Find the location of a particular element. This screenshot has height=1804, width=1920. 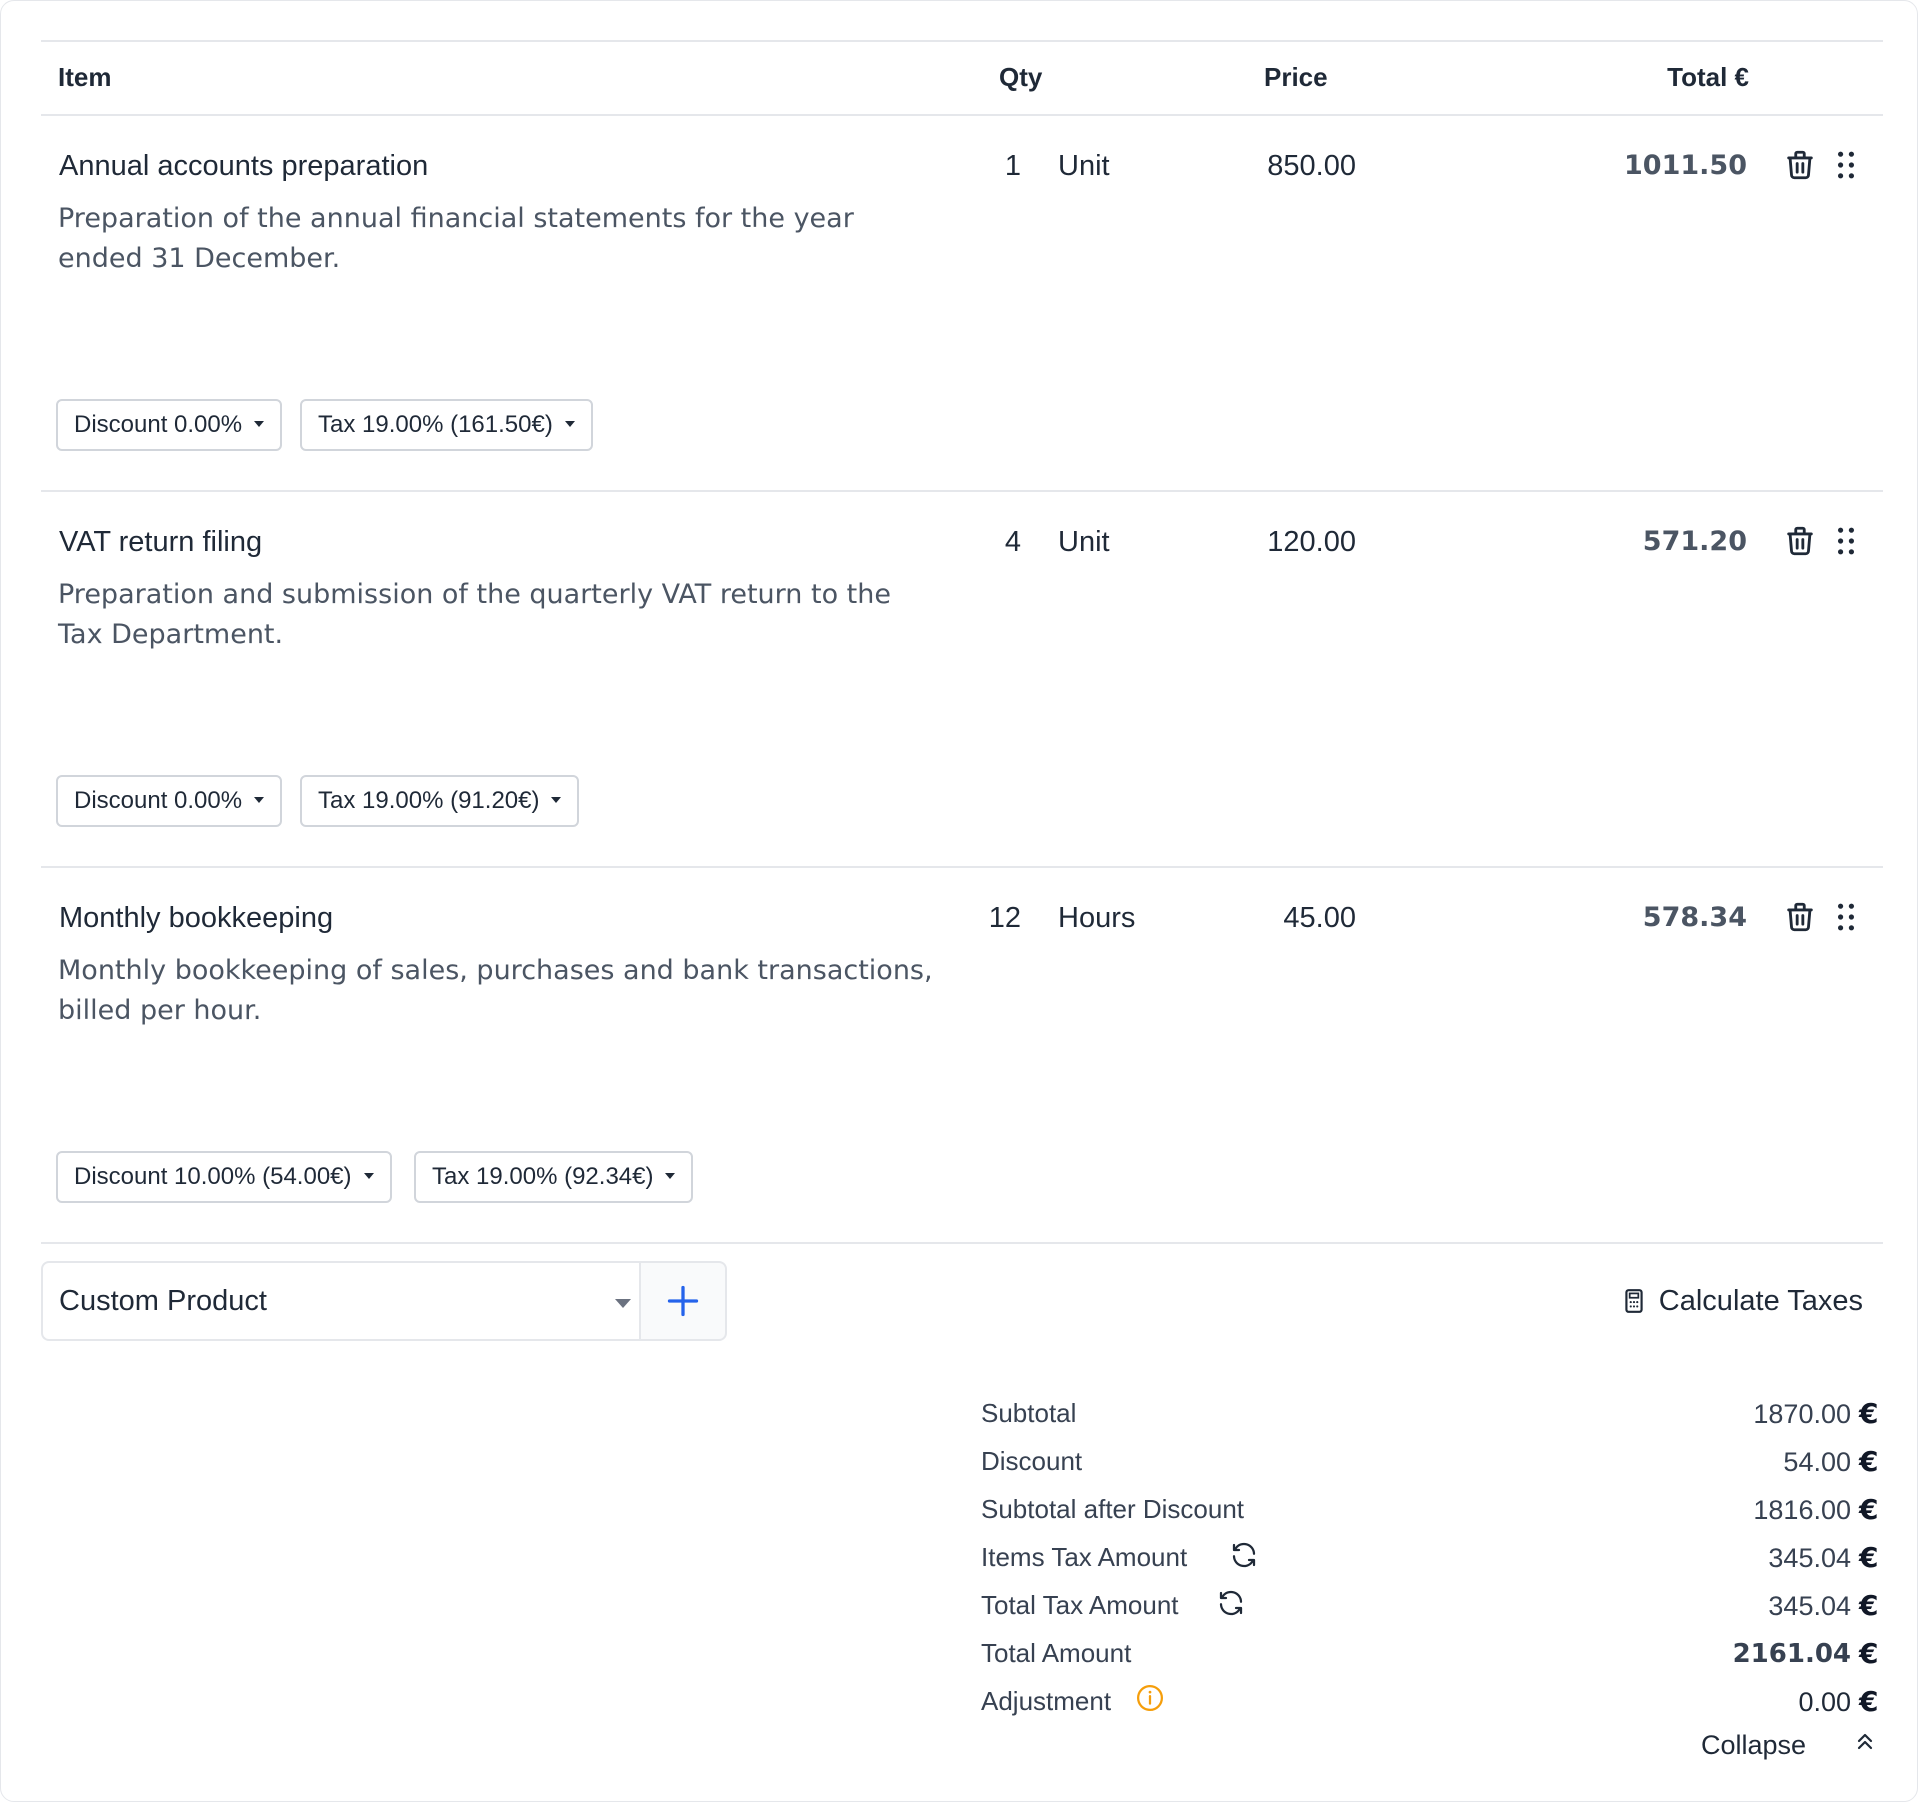

subtotal-label: Subtotal is located at coordinates (1029, 1413).